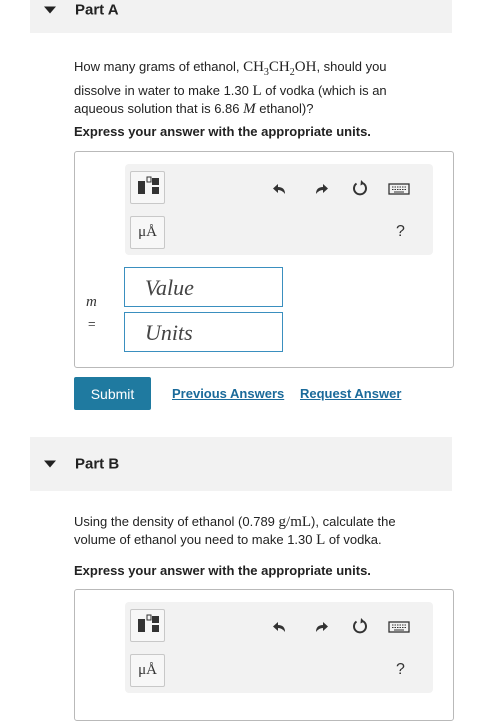 Image resolution: width=482 pixels, height=721 pixels. Describe the element at coordinates (97, 464) in the screenshot. I see `part-b-title: Part B` at that location.